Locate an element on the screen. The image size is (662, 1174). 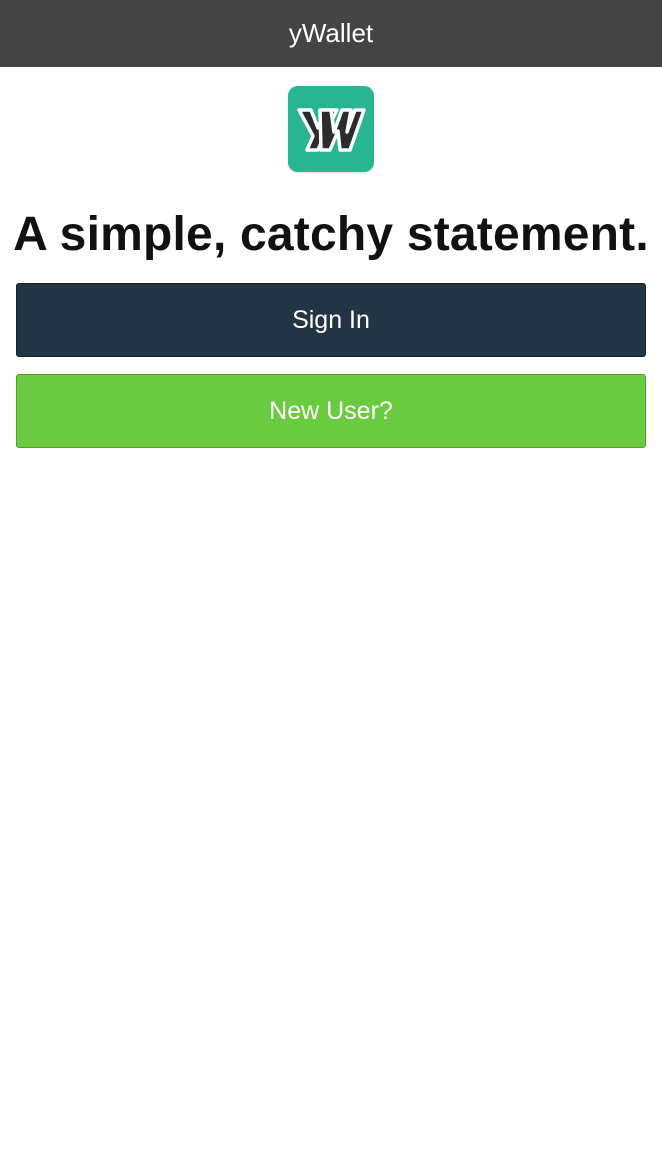
sign-in-label: Sign In is located at coordinates (331, 319).